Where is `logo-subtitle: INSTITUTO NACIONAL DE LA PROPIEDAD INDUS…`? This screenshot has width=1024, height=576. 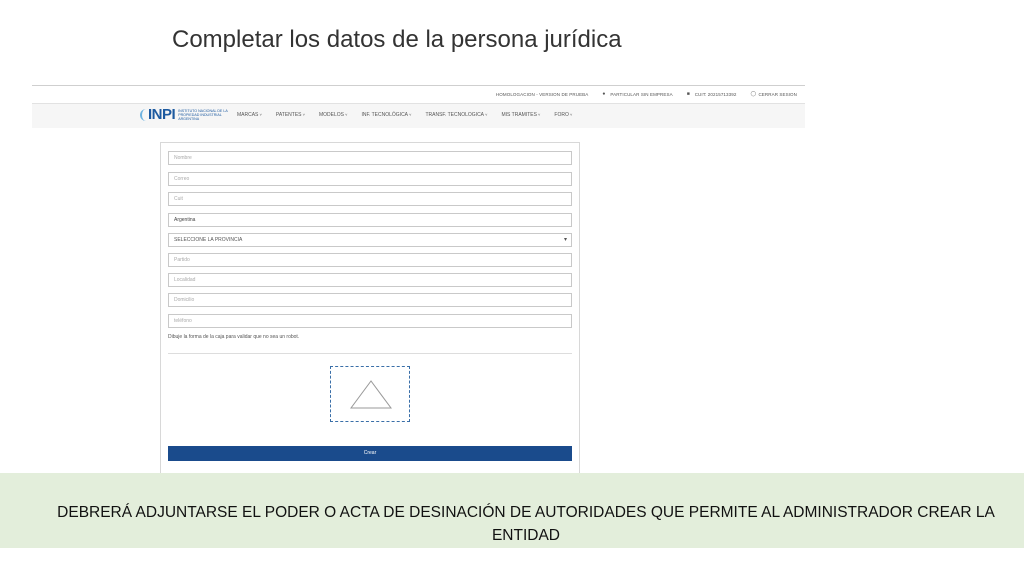
logo-subtitle: INSTITUTO NACIONAL DE LA PROPIEDAD INDUS… is located at coordinates (203, 114).